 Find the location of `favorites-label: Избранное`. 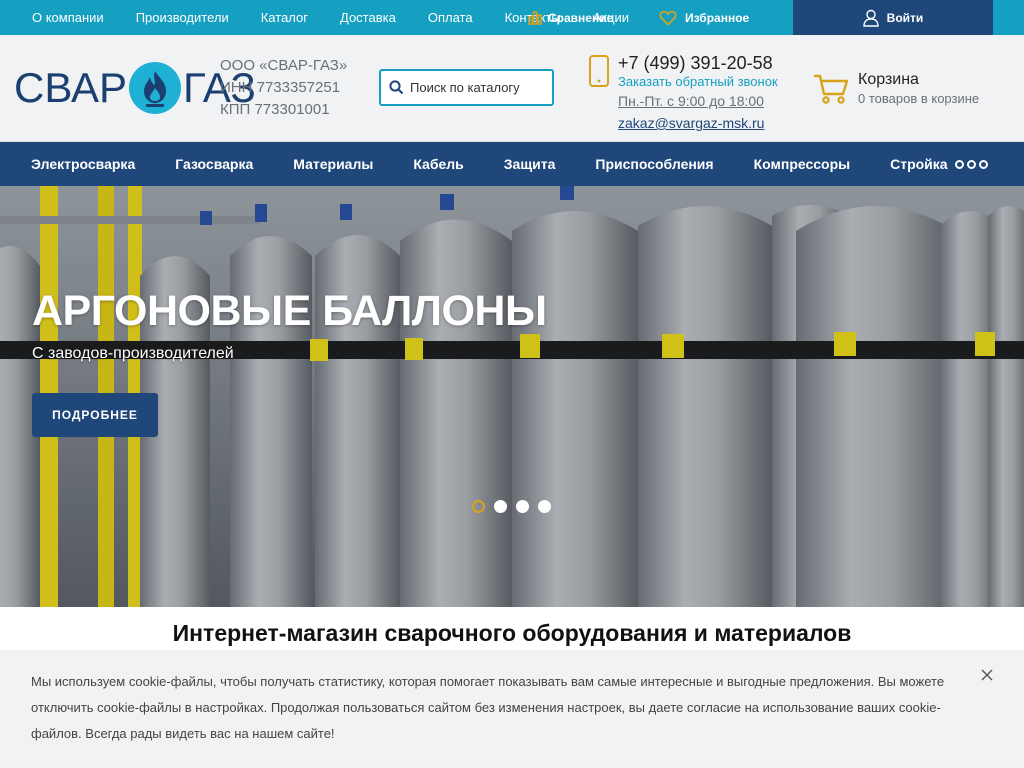

favorites-label: Избранное is located at coordinates (717, 17).